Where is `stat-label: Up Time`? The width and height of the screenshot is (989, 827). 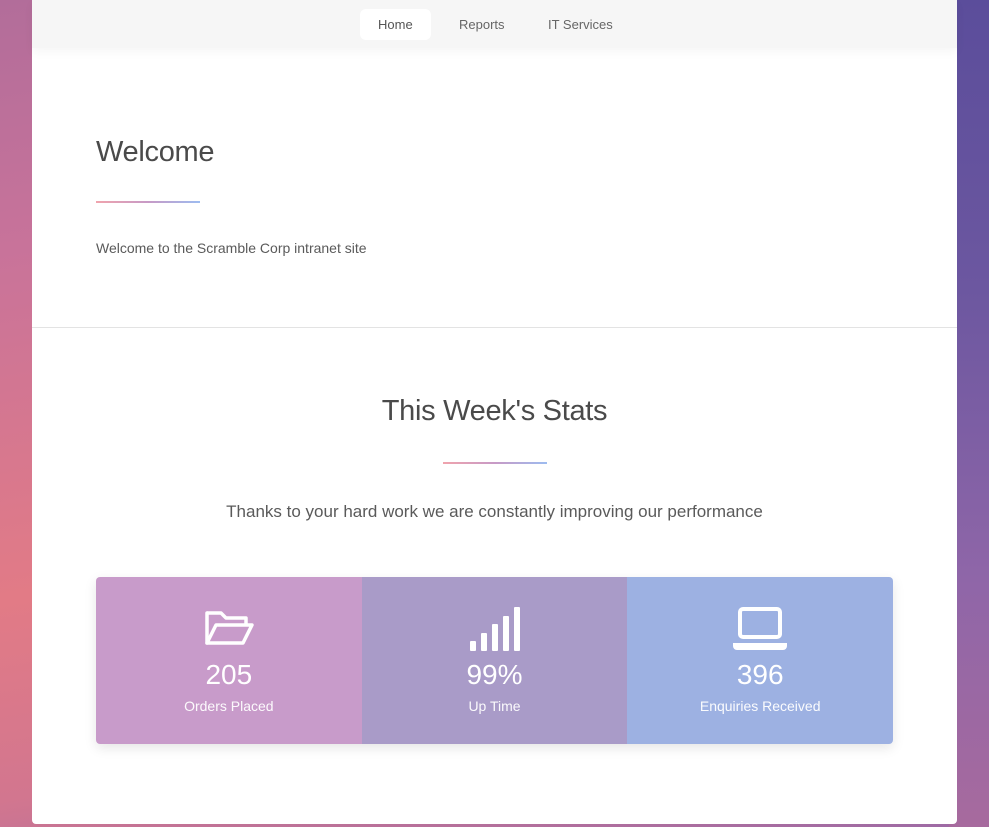
stat-label: Up Time is located at coordinates (494, 706).